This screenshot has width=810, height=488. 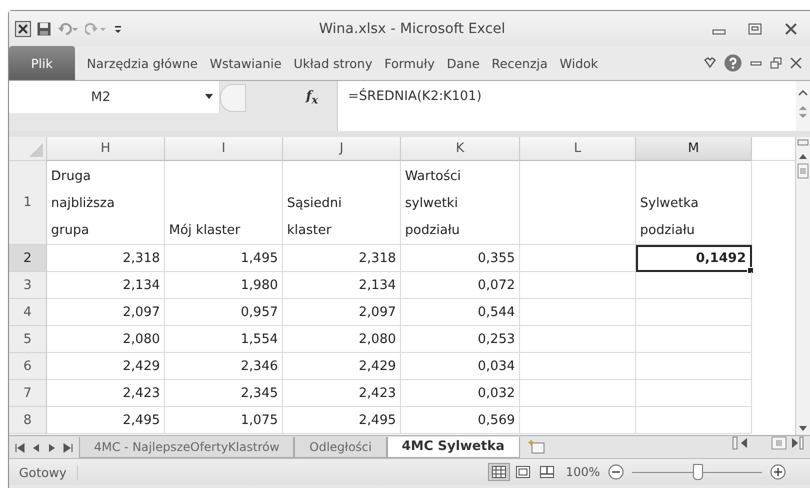 I want to click on column-header: I, so click(x=224, y=149).